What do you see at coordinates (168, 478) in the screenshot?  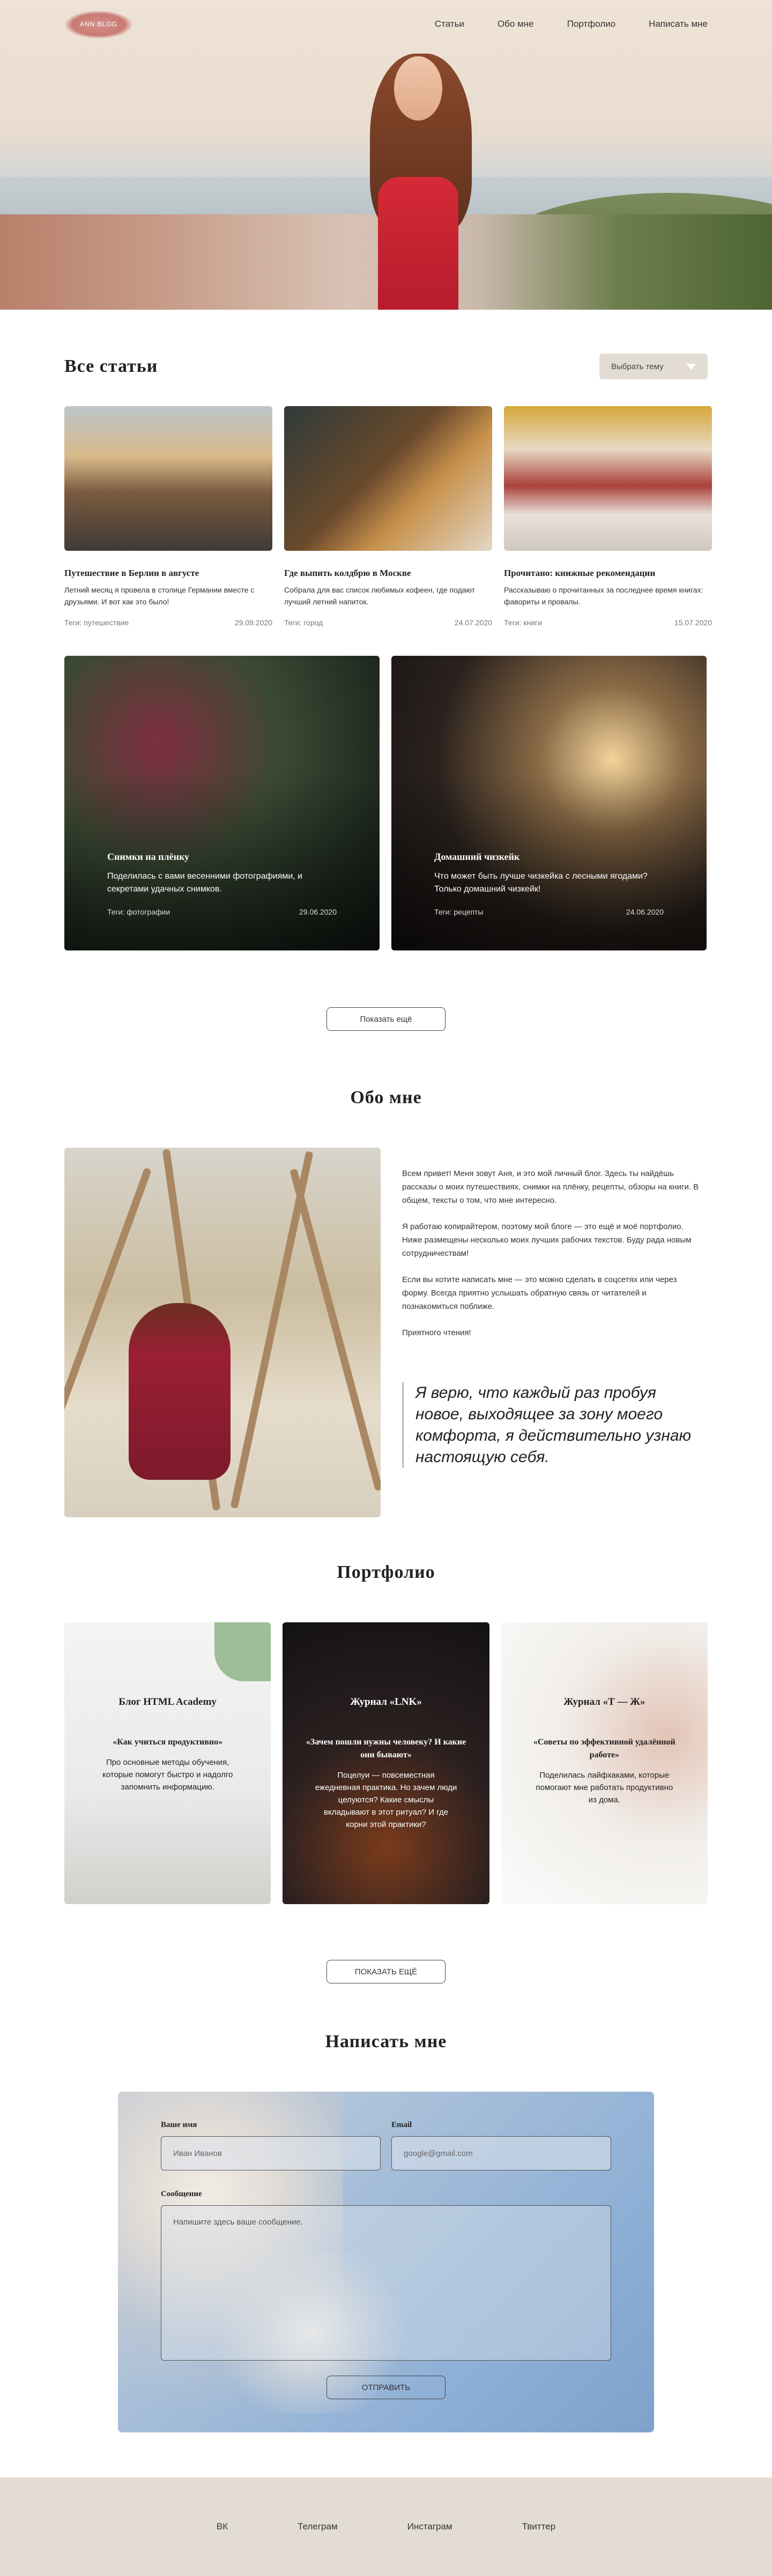 I see `article-image-berlin` at bounding box center [168, 478].